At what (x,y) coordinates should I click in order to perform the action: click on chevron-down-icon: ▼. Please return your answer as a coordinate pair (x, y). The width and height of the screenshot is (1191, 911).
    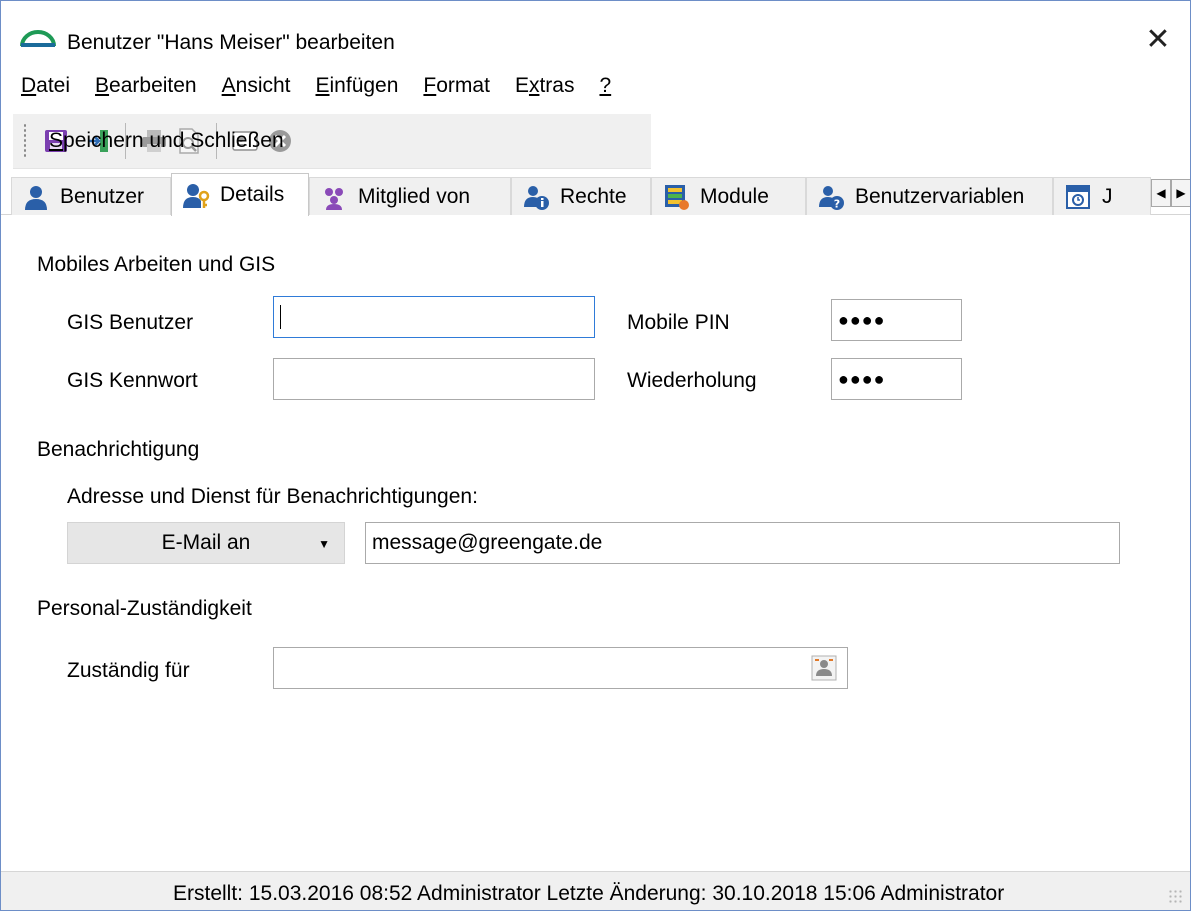
    Looking at the image, I should click on (324, 544).